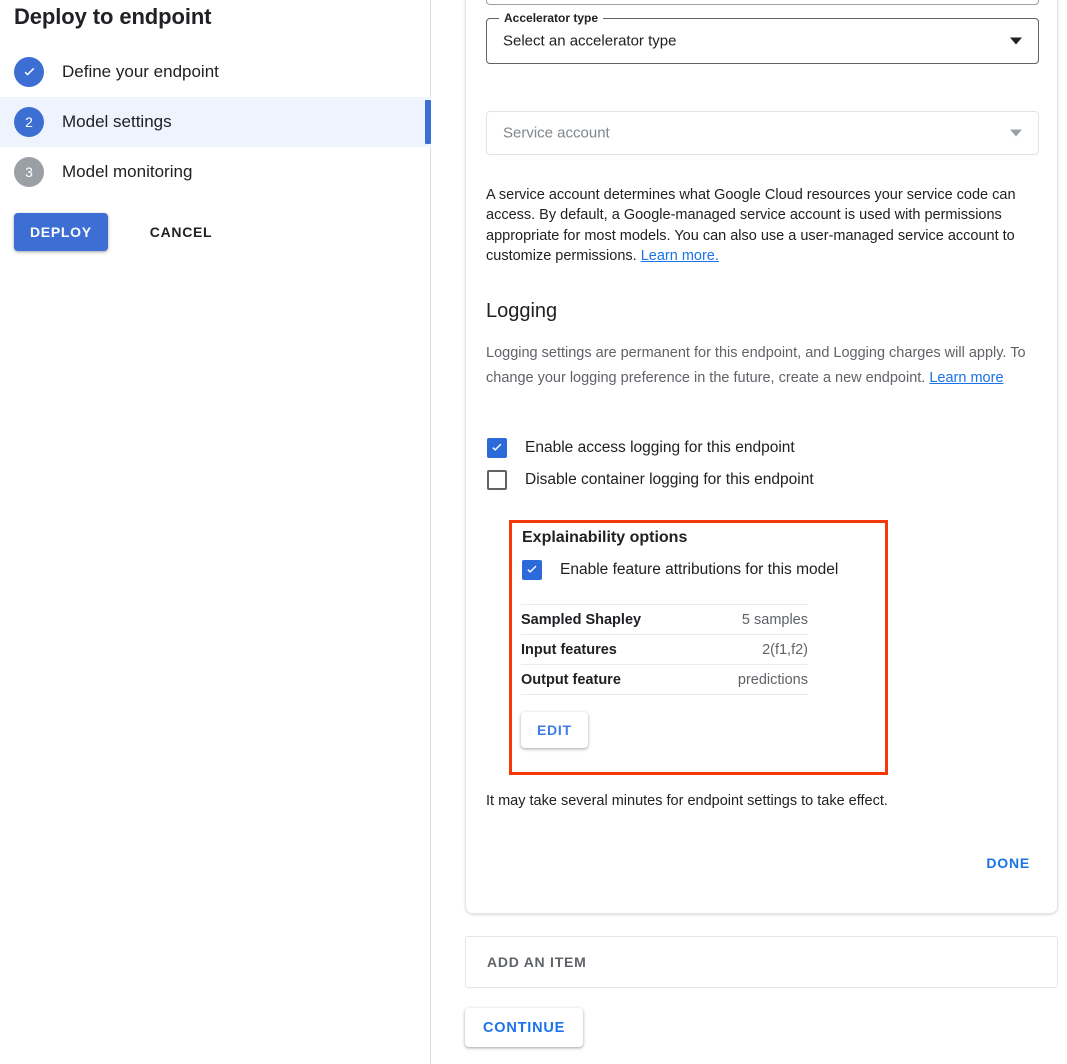 The height and width of the screenshot is (1064, 1067). Describe the element at coordinates (1008, 863) in the screenshot. I see `done-button: DONE` at that location.